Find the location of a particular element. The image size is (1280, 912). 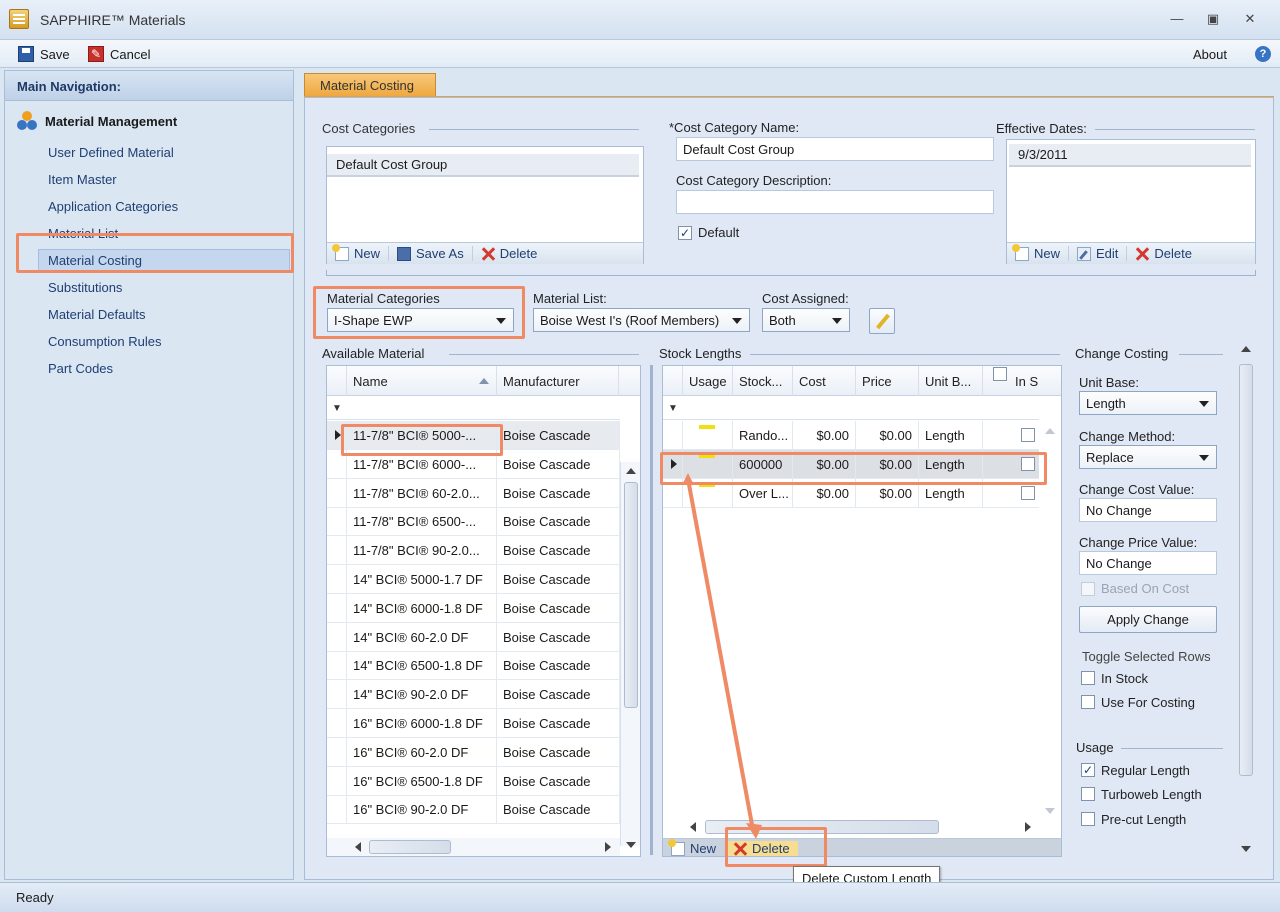

column-header-usage: Usage is located at coordinates (708, 381).